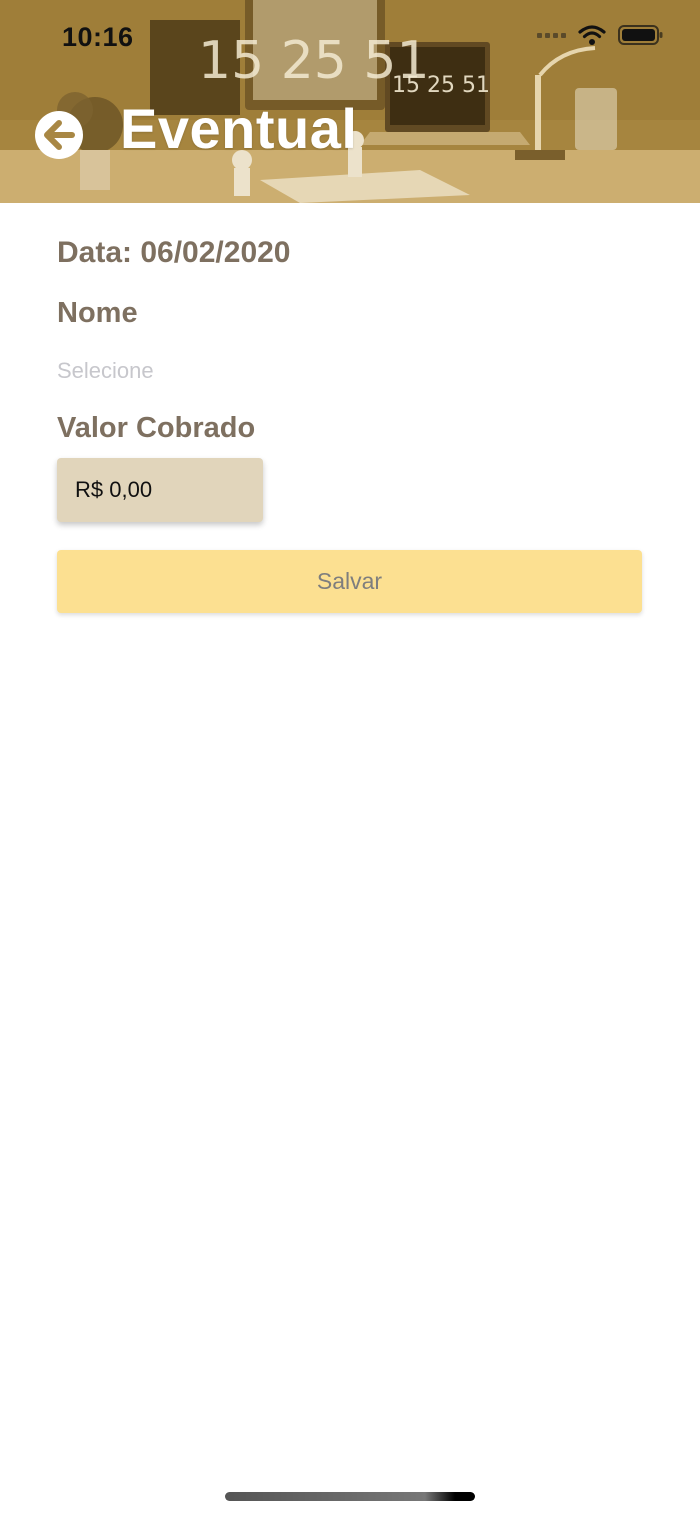  I want to click on wifi-icon, so click(592, 35).